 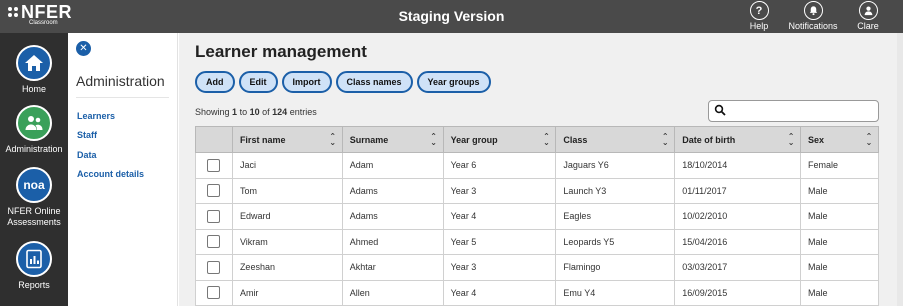 I want to click on edit-button: Edit, so click(x=258, y=82).